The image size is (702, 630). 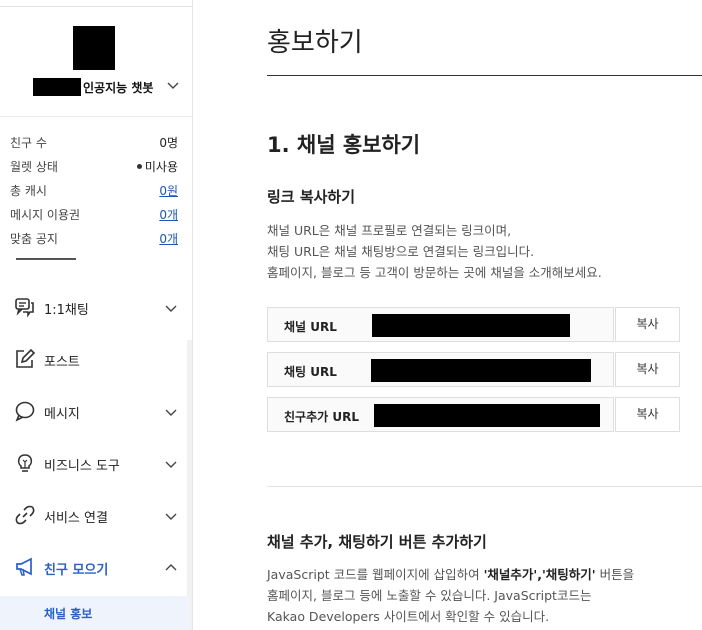 I want to click on link-copy-title: 링크 복사하기, so click(x=311, y=197).